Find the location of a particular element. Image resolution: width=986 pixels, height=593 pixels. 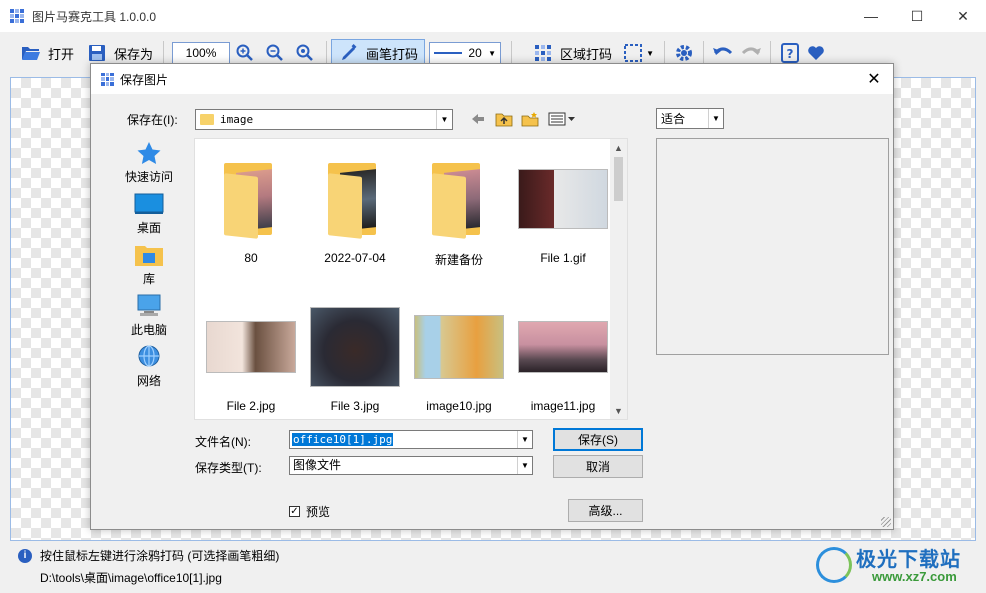

zoom-level: 100% is located at coordinates (201, 53).